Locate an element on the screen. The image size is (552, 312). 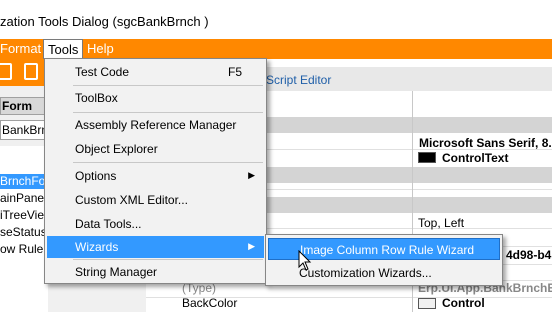
menu-item-label: String Manager is located at coordinates (116, 272).